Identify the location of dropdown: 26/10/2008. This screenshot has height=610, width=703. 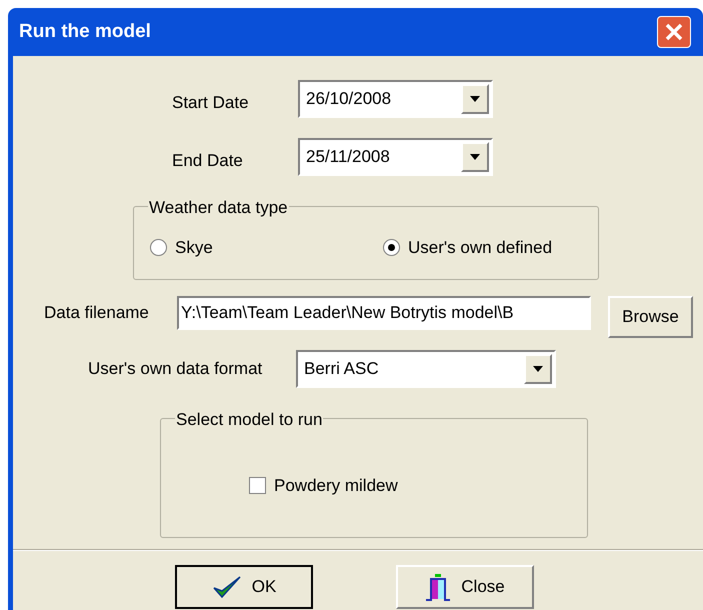
(395, 99).